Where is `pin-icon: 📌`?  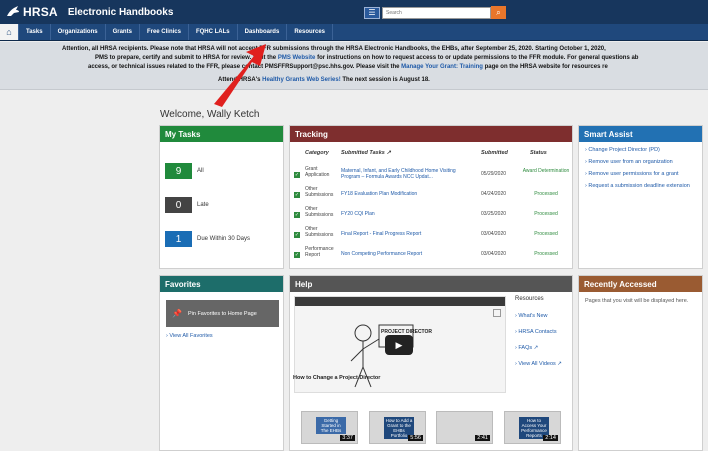
pin-icon: 📌 is located at coordinates (177, 313).